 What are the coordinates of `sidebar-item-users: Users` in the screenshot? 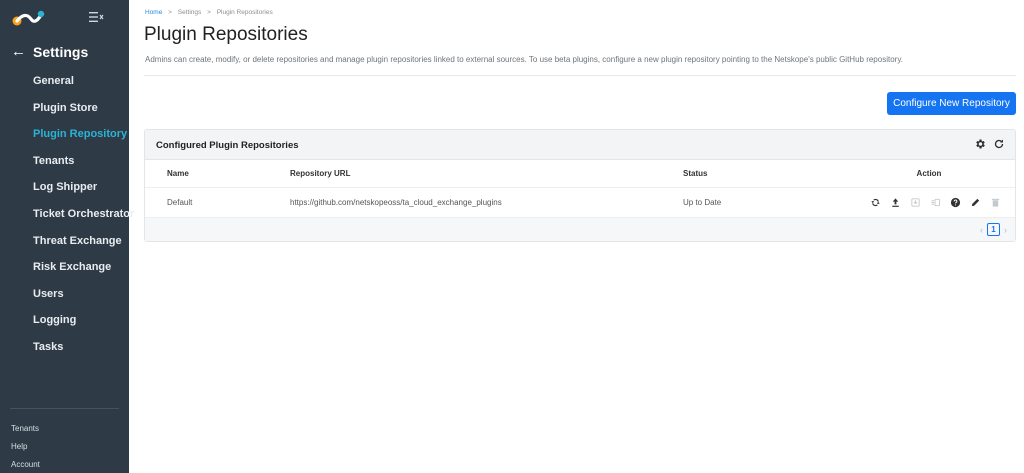 It's located at (64, 294).